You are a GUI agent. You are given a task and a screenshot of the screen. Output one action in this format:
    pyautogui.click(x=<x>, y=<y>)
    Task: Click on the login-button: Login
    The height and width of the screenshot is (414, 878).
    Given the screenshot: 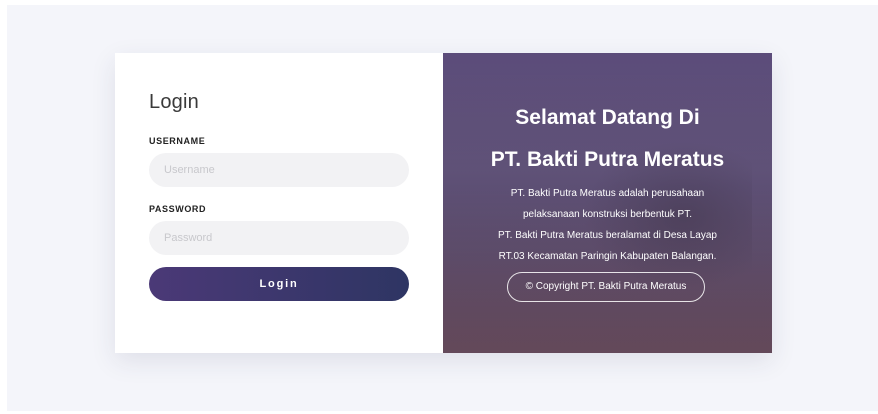 What is the action you would take?
    pyautogui.click(x=279, y=284)
    